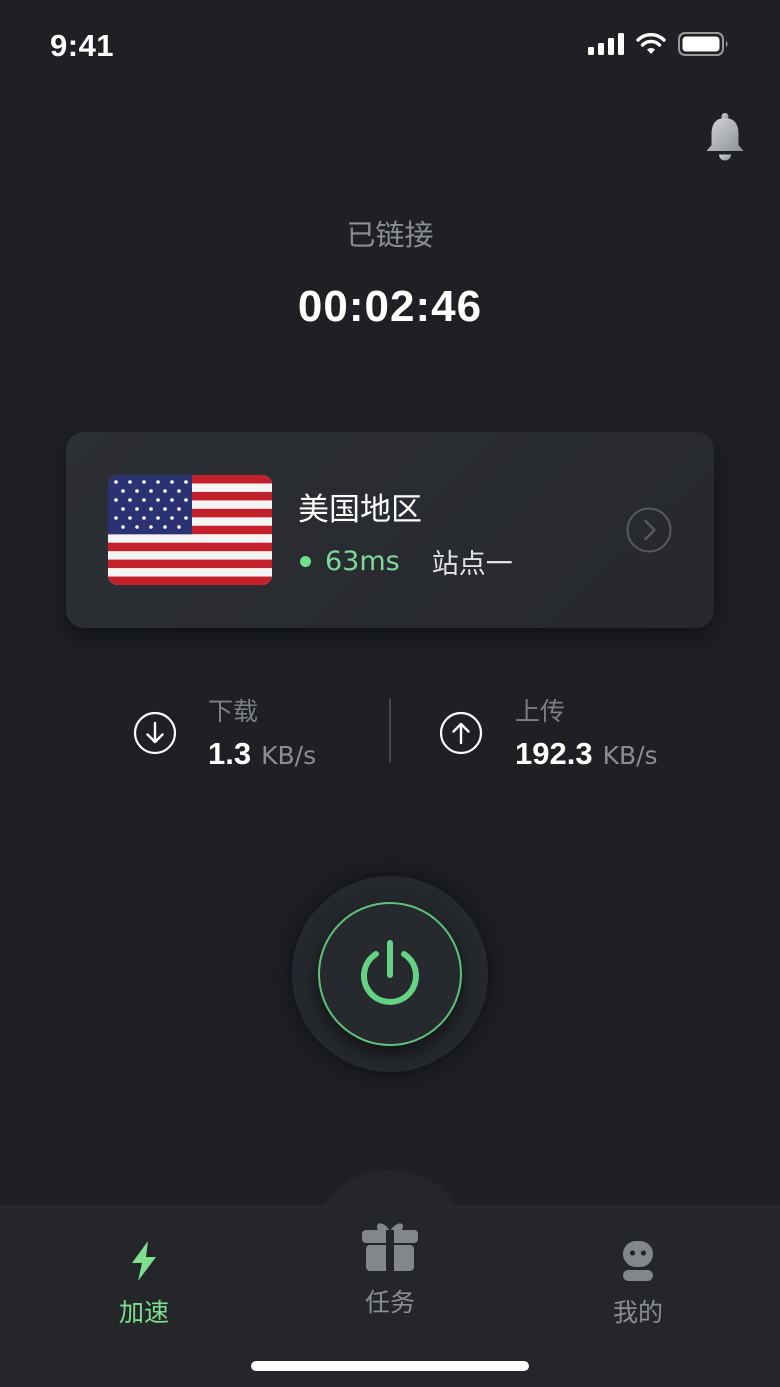  What do you see at coordinates (649, 530) in the screenshot?
I see `chevron-right-icon` at bounding box center [649, 530].